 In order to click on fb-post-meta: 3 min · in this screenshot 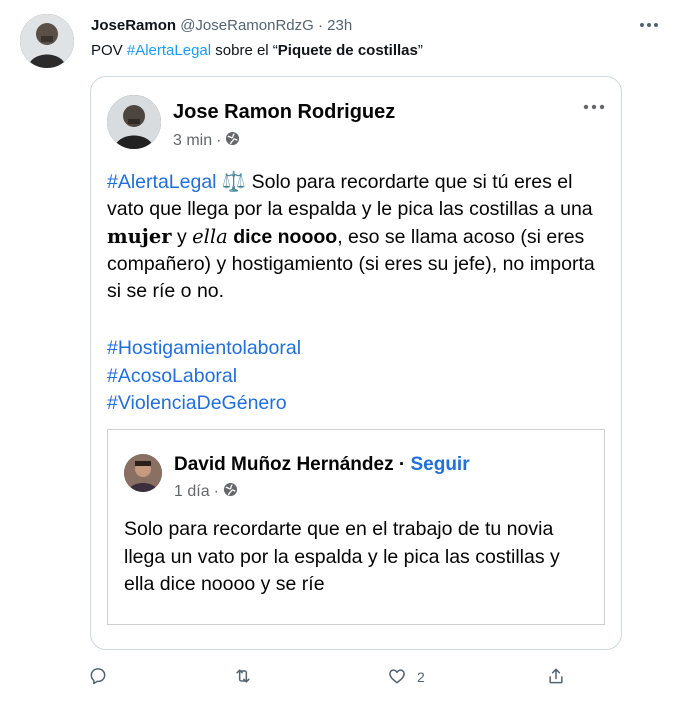, I will do `click(206, 141)`.